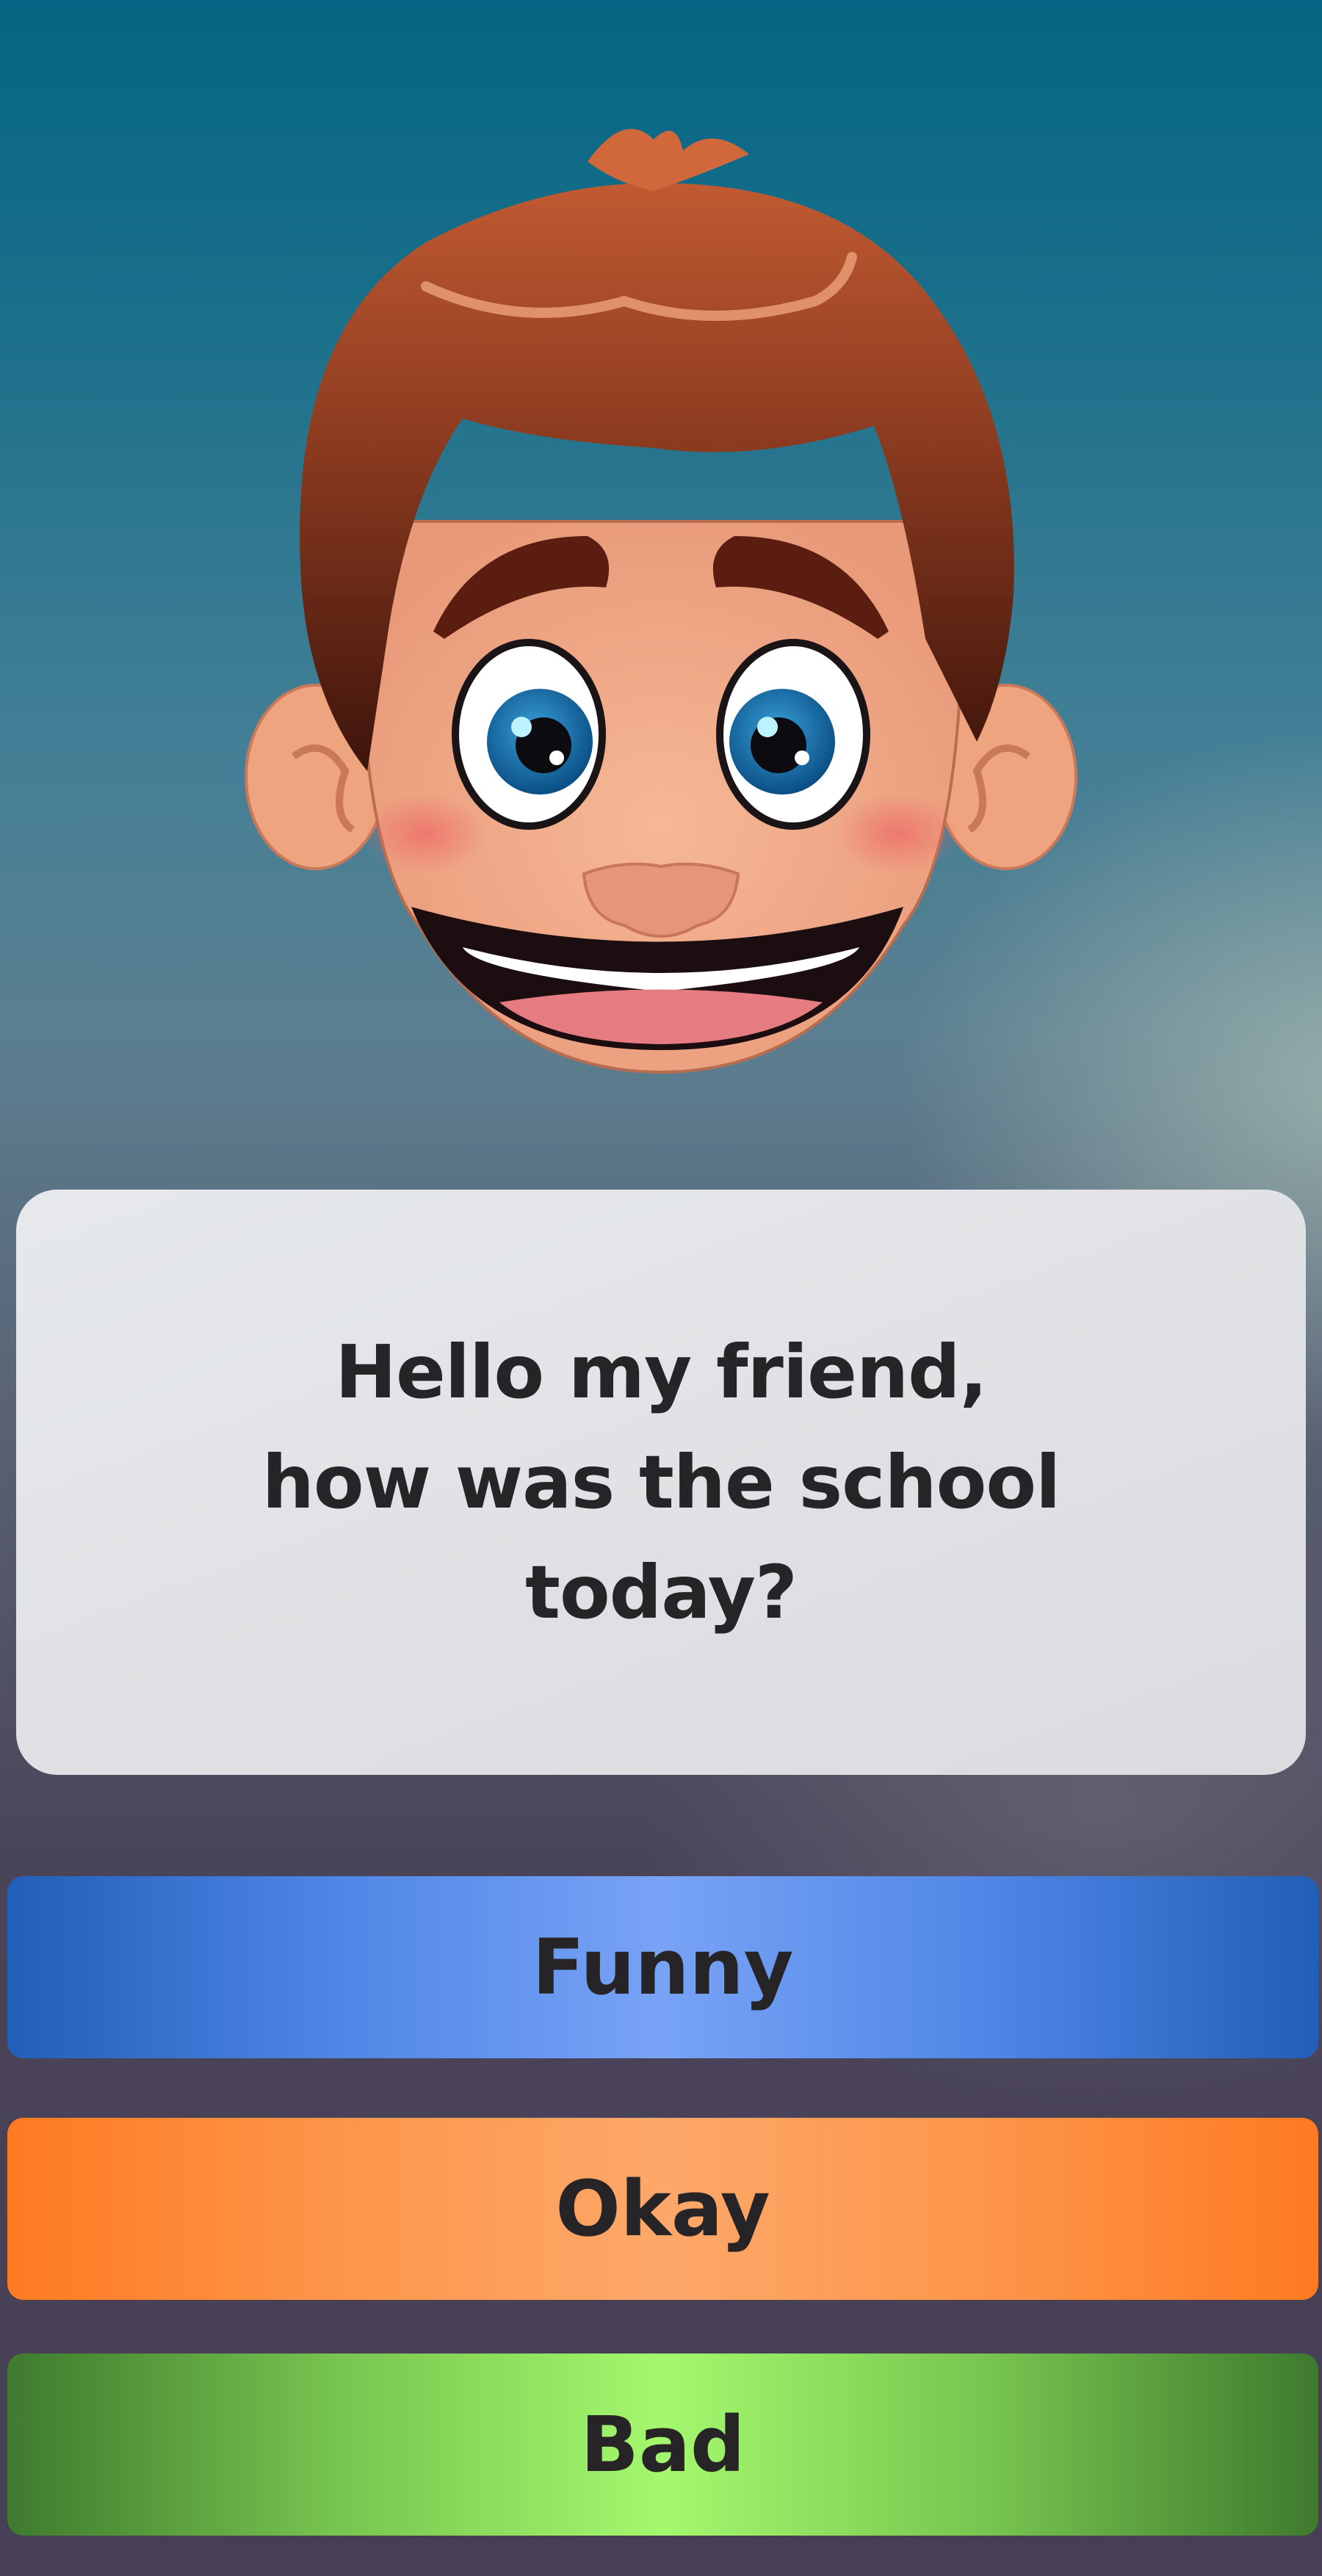 This screenshot has height=2576, width=1322. I want to click on answer-okay-label: Okay, so click(662, 2209).